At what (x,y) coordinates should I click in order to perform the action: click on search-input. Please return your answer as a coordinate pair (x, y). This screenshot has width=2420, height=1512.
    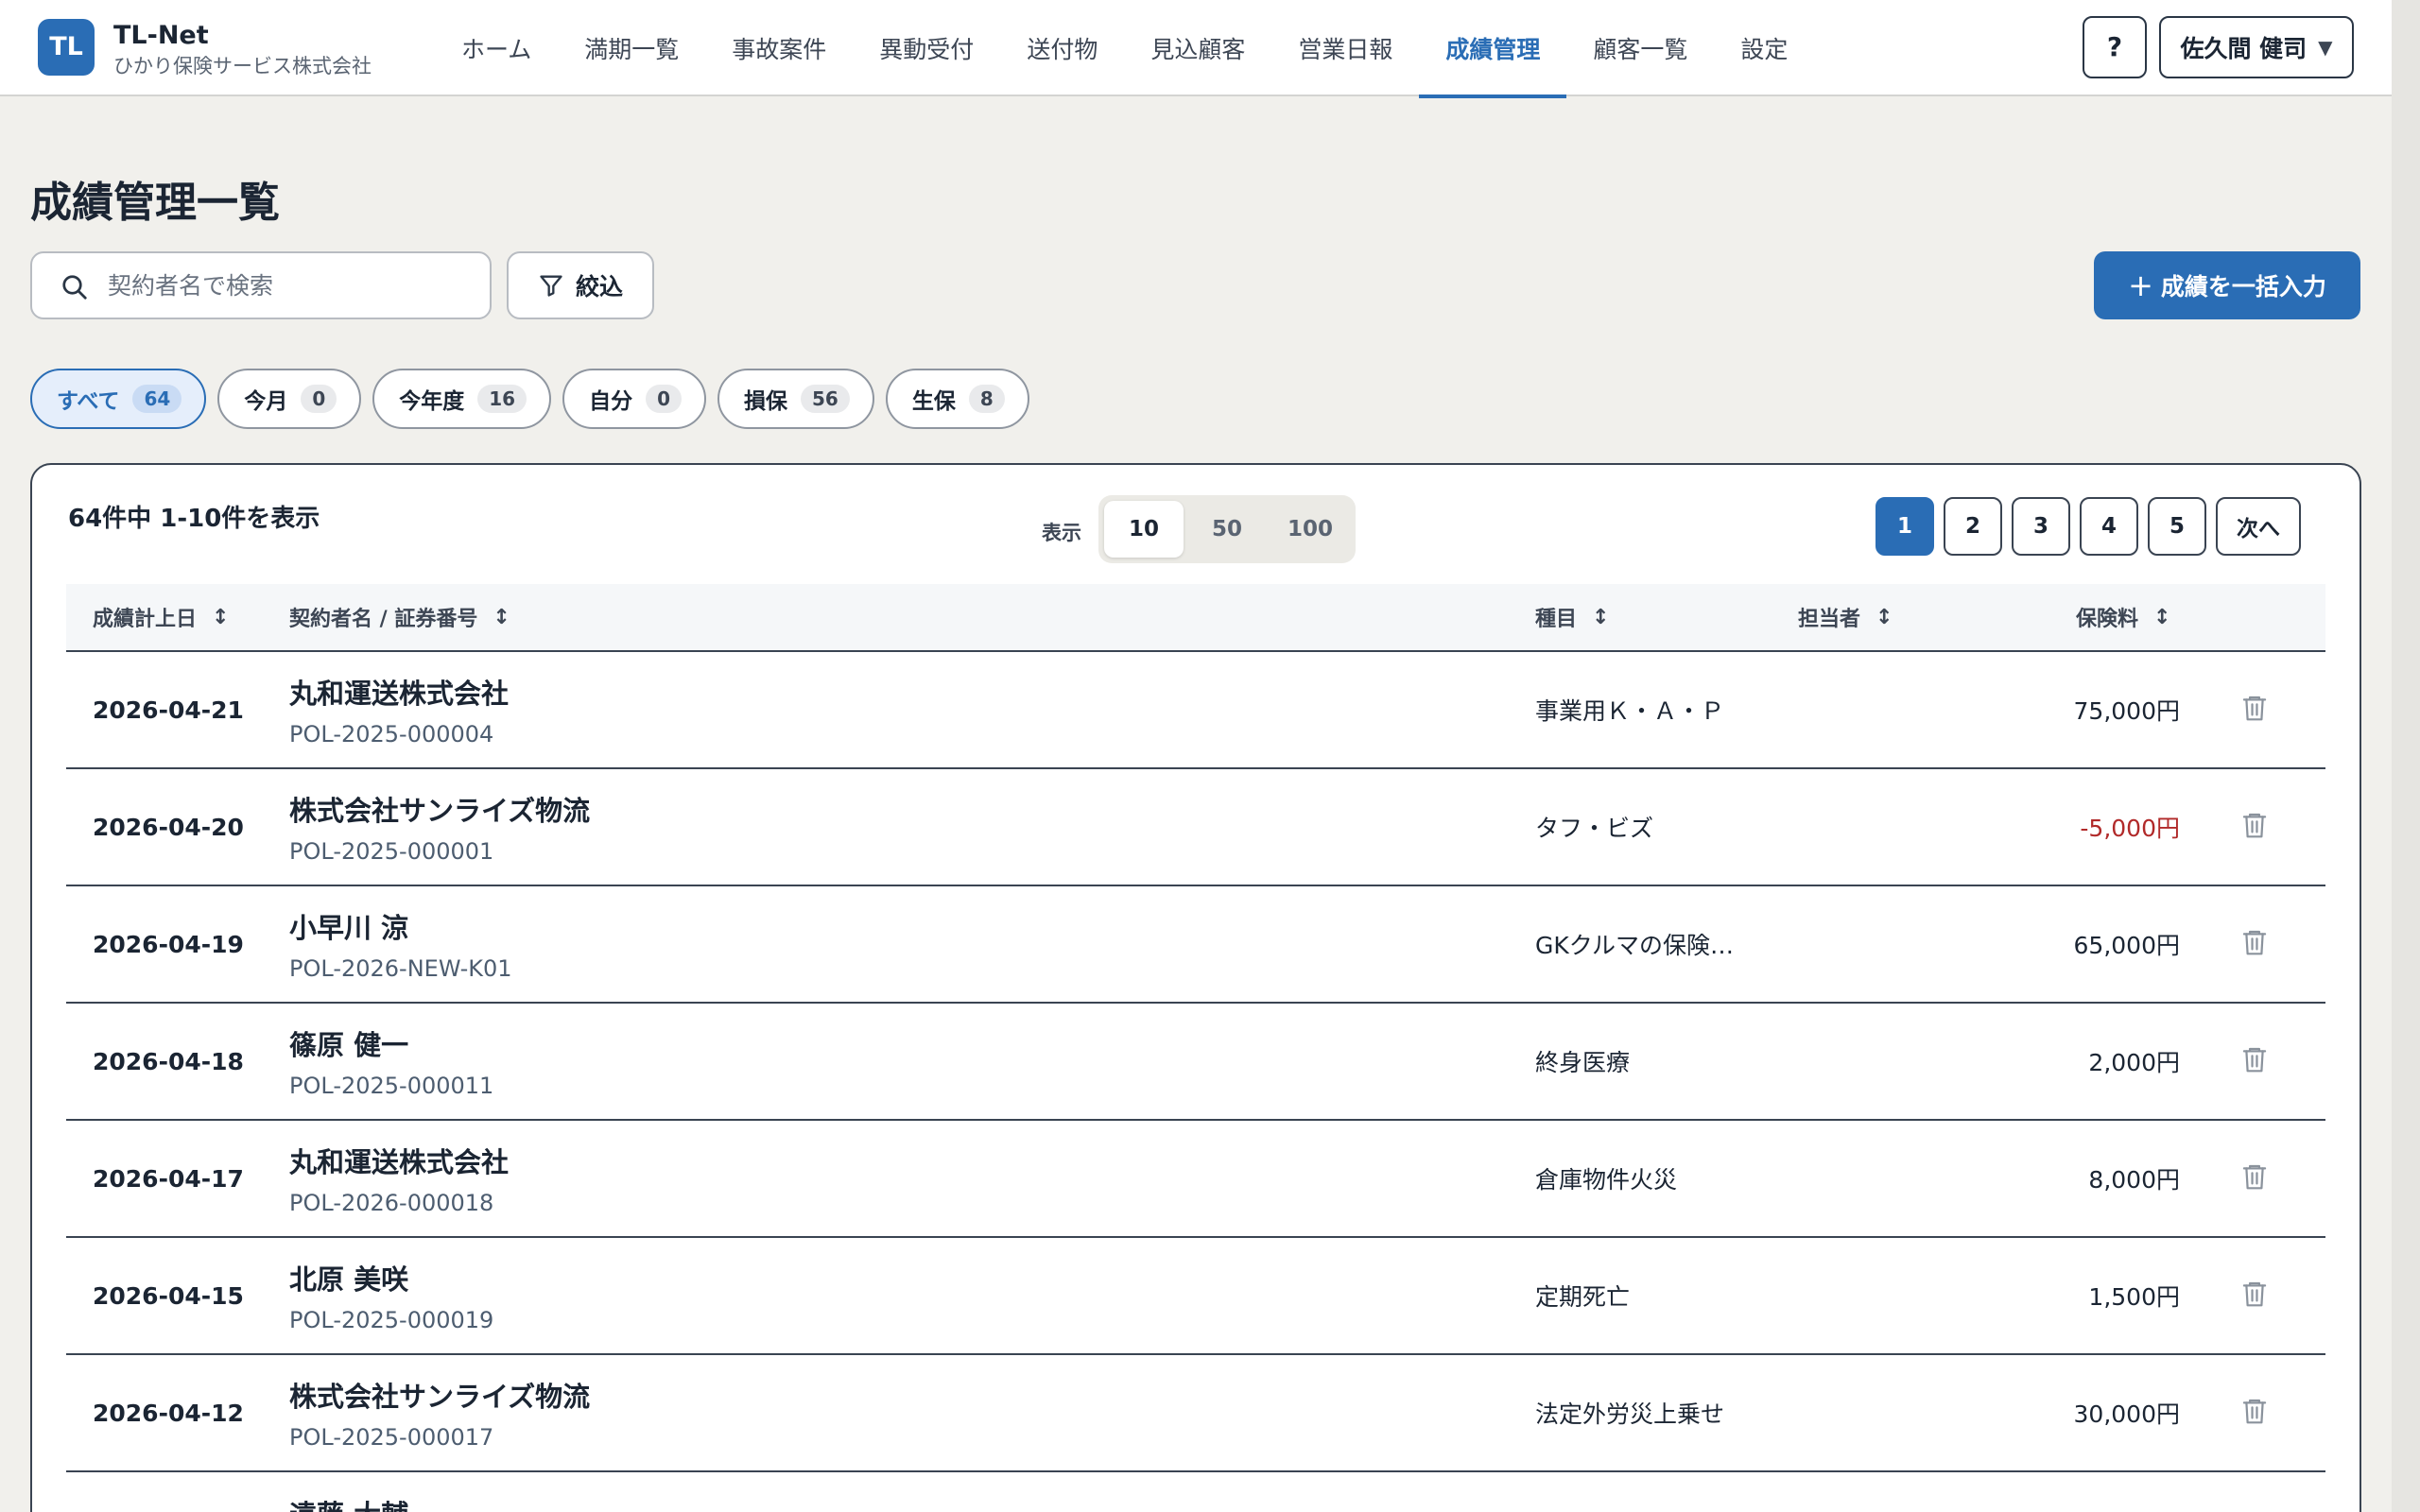
    Looking at the image, I should click on (292, 285).